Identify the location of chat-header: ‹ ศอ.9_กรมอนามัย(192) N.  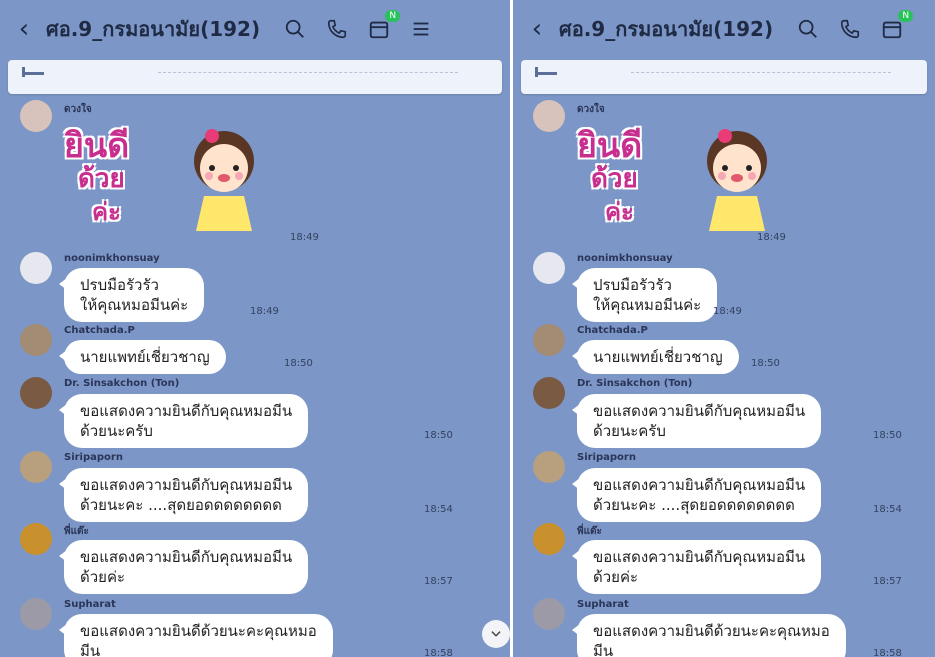
(255, 29).